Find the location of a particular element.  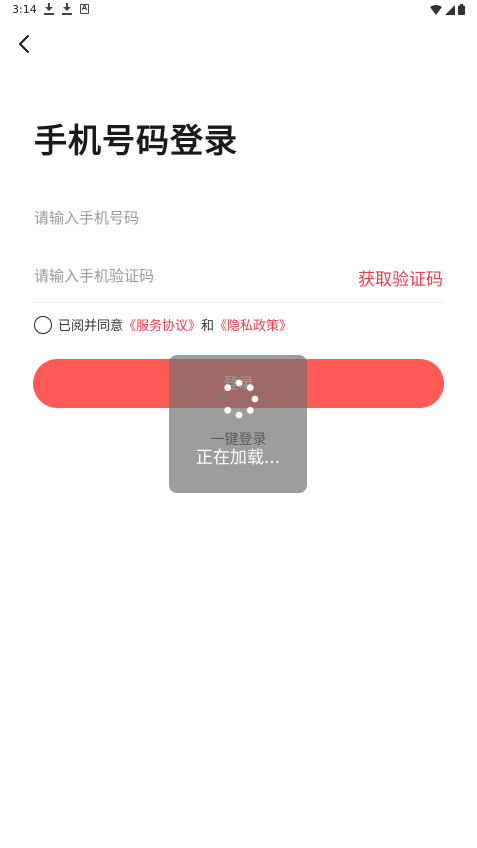

privacy-policy-link: 《隐私政策》 is located at coordinates (253, 324).